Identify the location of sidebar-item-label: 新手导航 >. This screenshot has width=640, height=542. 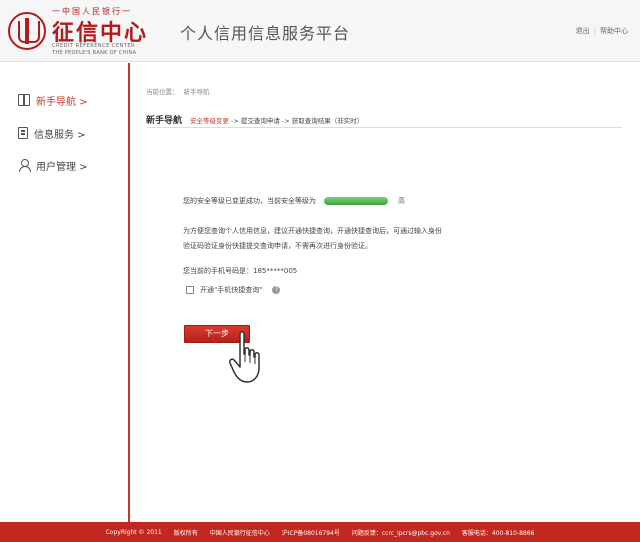
(62, 102).